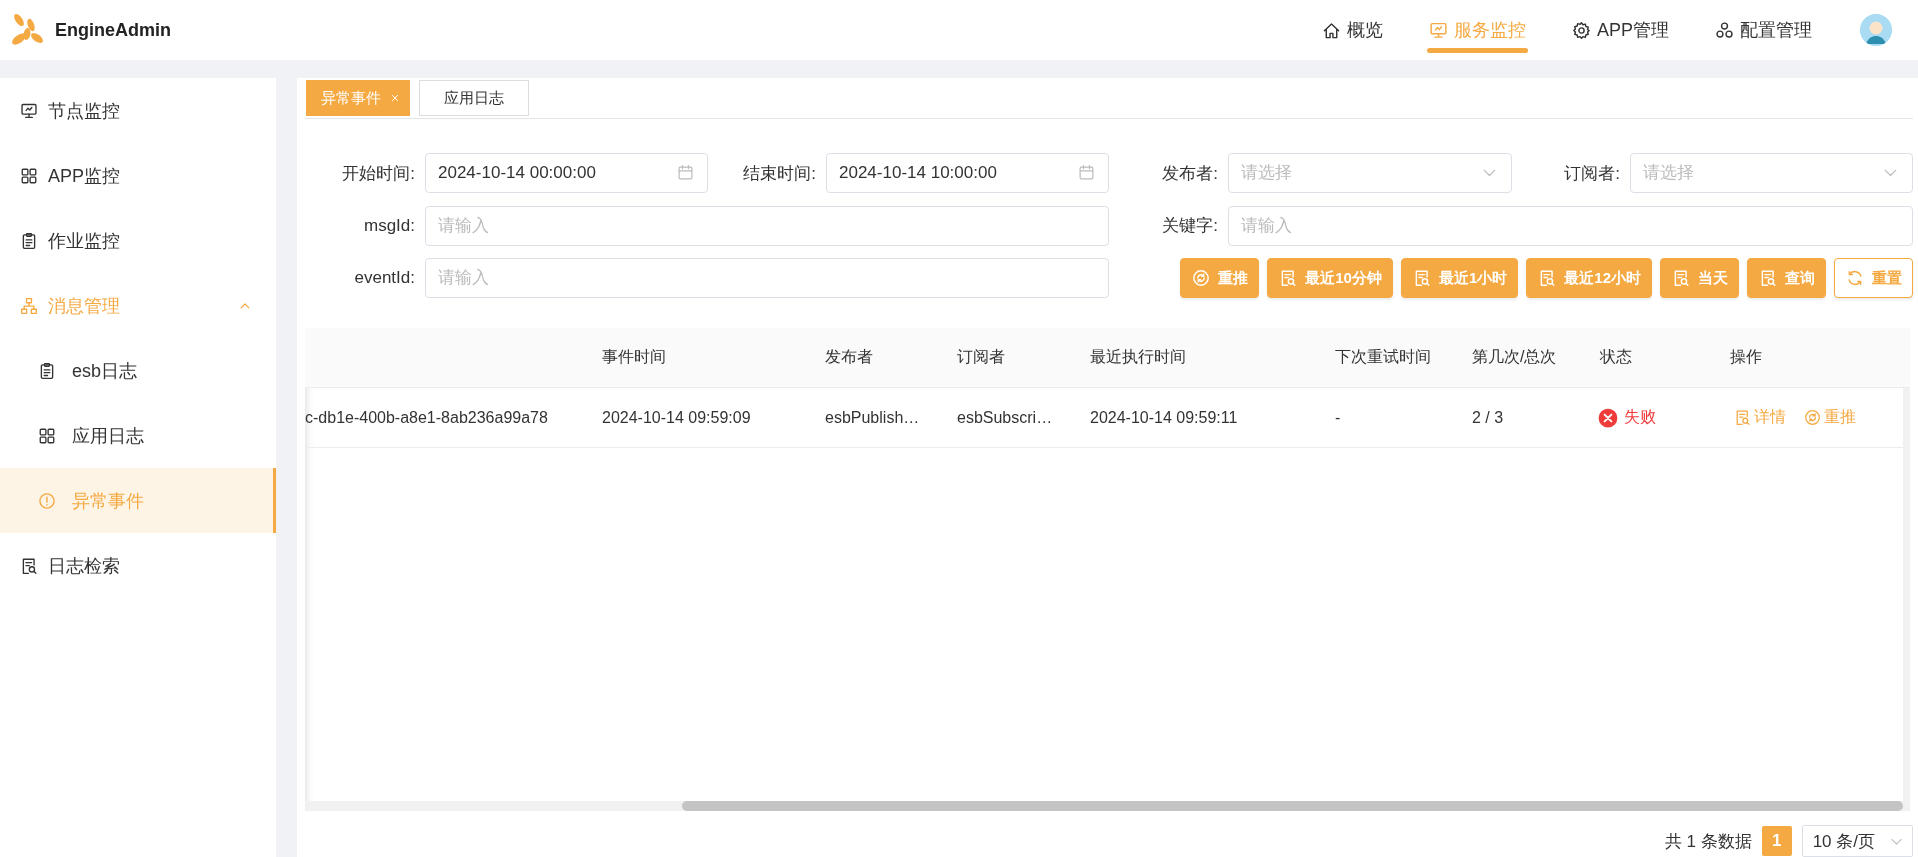 The image size is (1918, 857). Describe the element at coordinates (1592, 173) in the screenshot. I see `field-label: 订阅者:` at that location.